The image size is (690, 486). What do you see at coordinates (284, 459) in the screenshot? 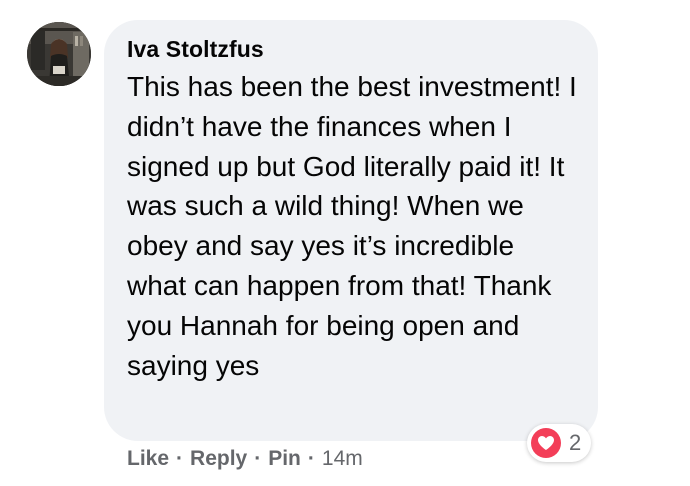
I see `pin-button: Pin` at bounding box center [284, 459].